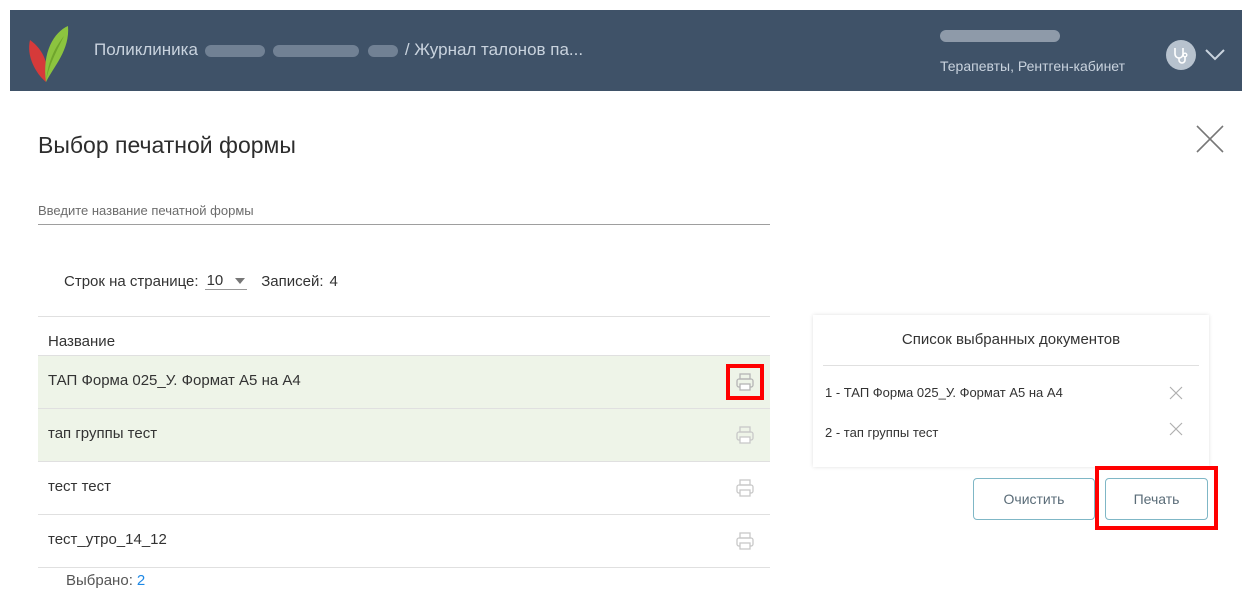 The image size is (1242, 591). What do you see at coordinates (167, 145) in the screenshot?
I see `modal-title: Выбор печатной формы` at bounding box center [167, 145].